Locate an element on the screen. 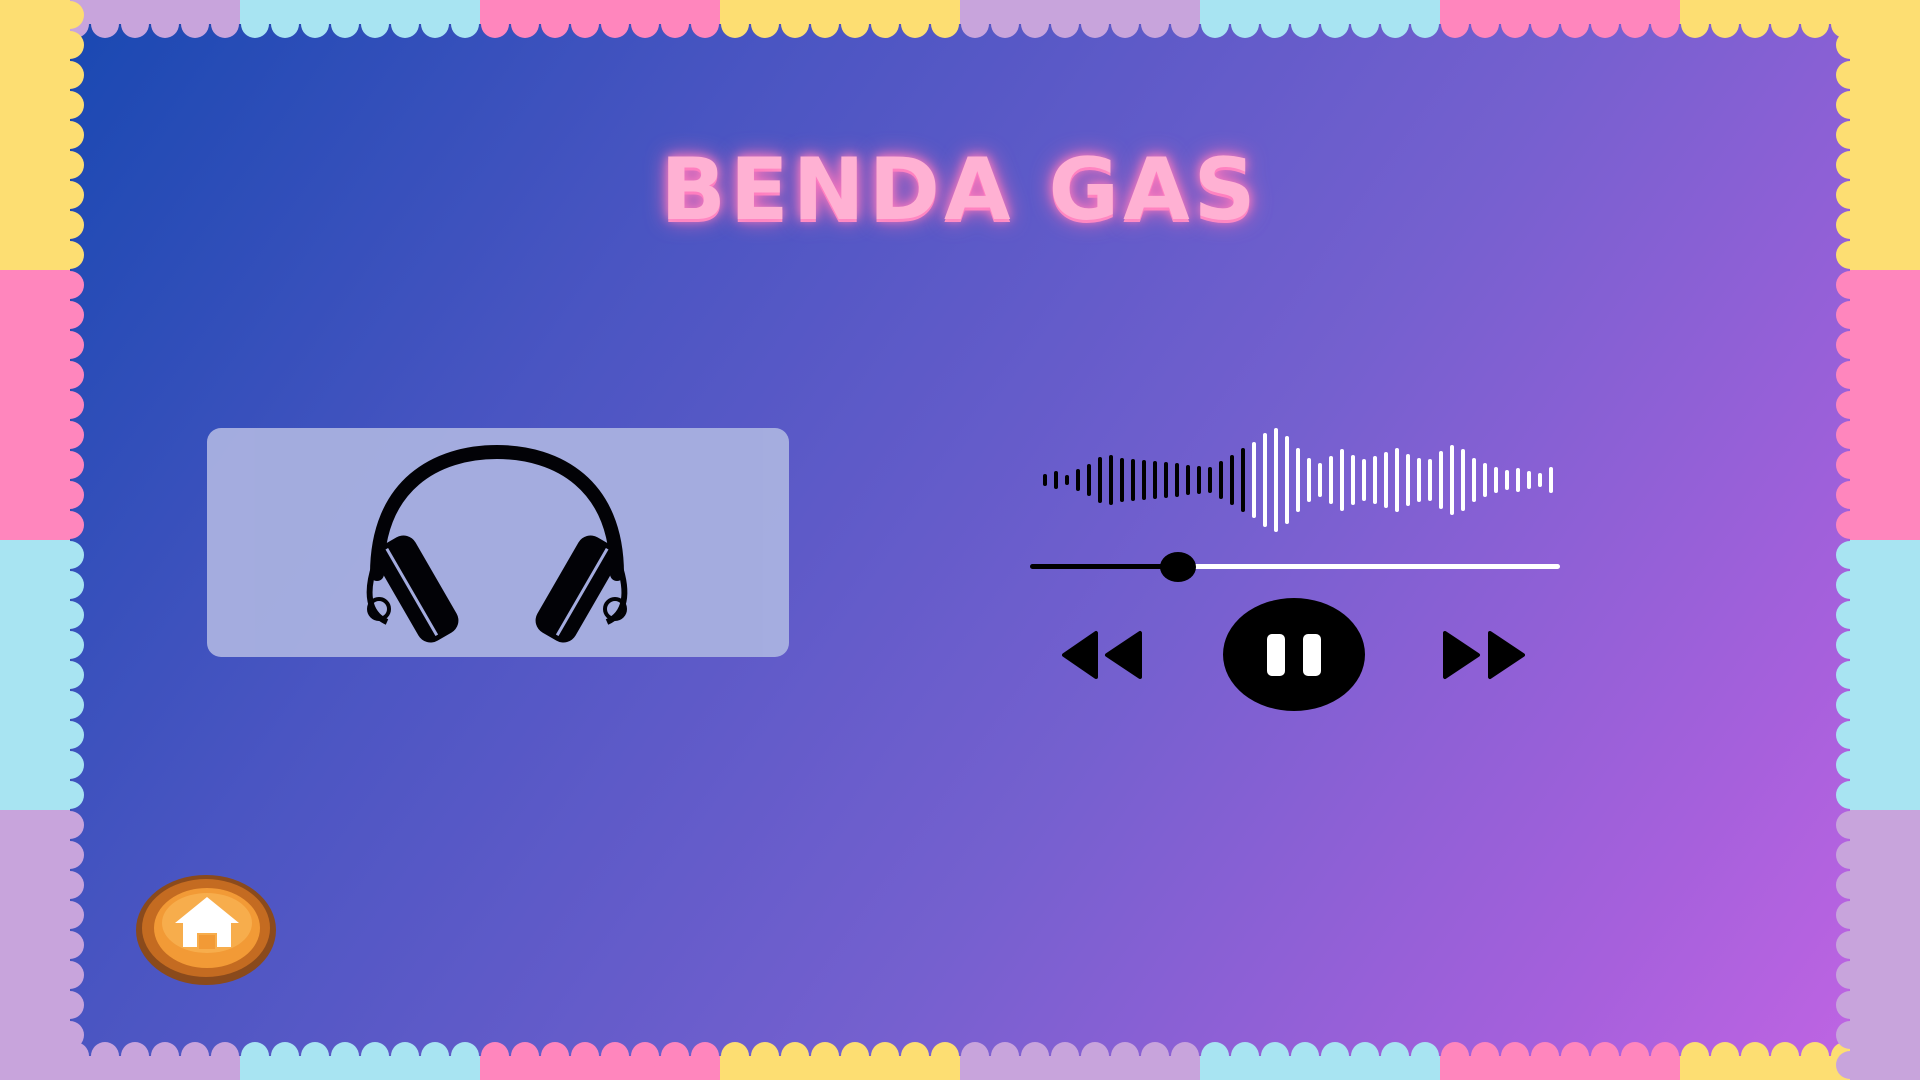 Image resolution: width=1920 pixels, height=1080 pixels. pause-icon is located at coordinates (1276, 655).